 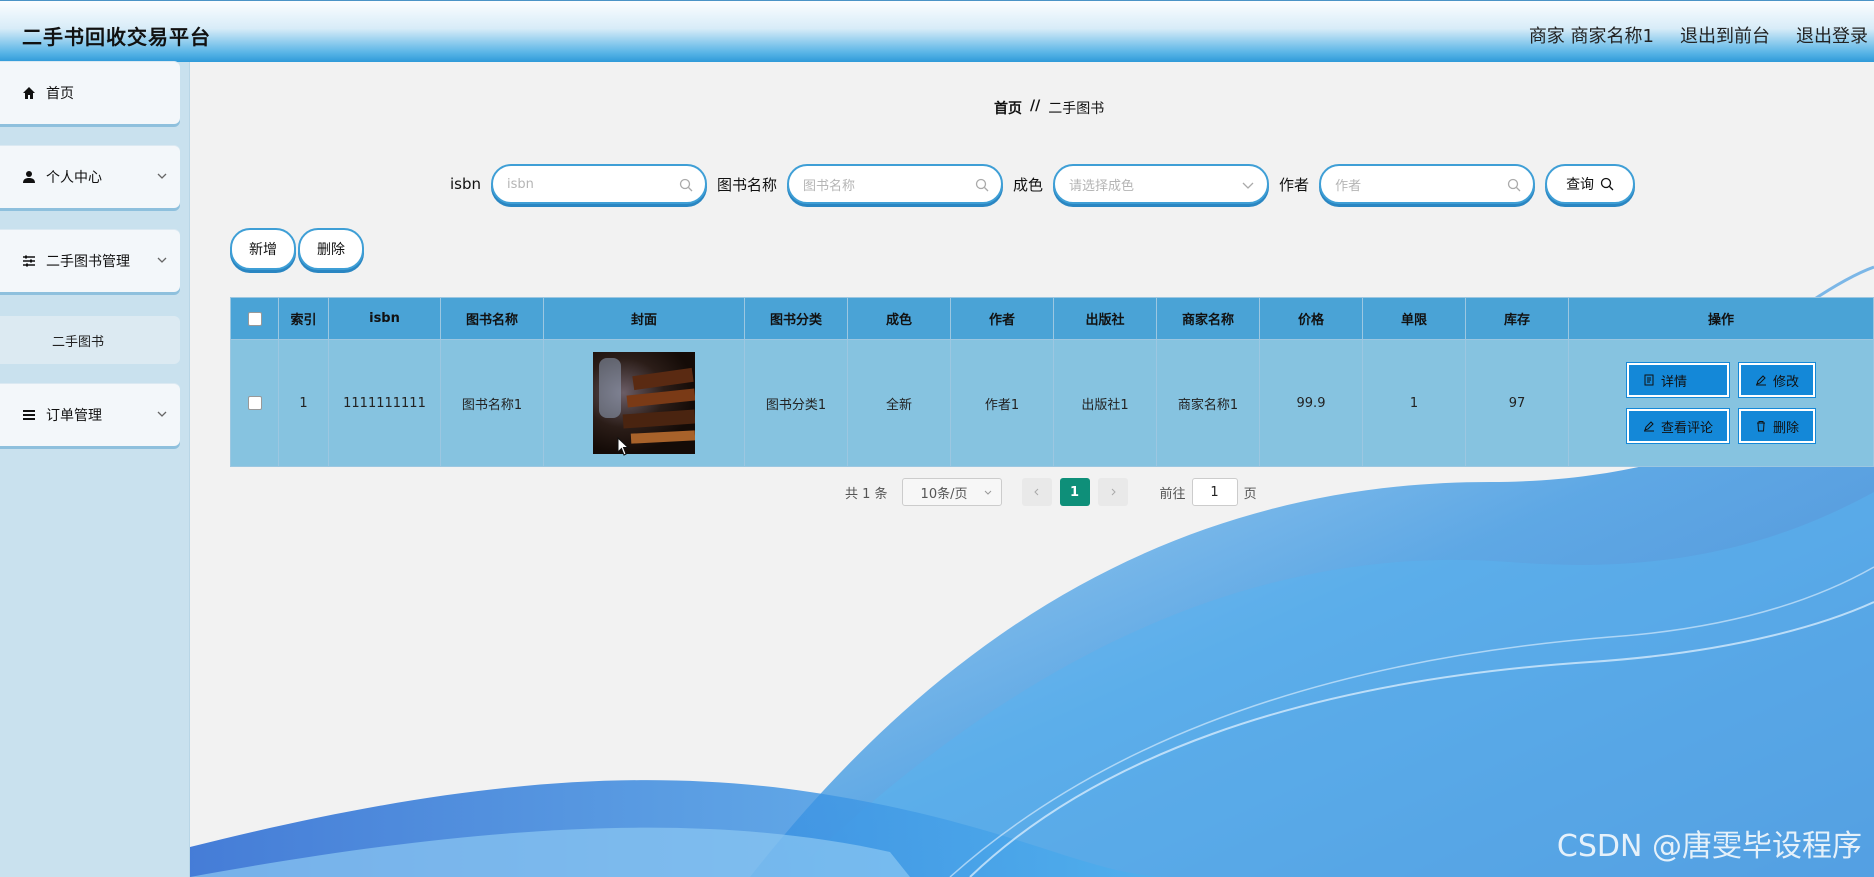 I want to click on sidebar-item-book-manage: 二手图书管理, so click(x=90, y=261).